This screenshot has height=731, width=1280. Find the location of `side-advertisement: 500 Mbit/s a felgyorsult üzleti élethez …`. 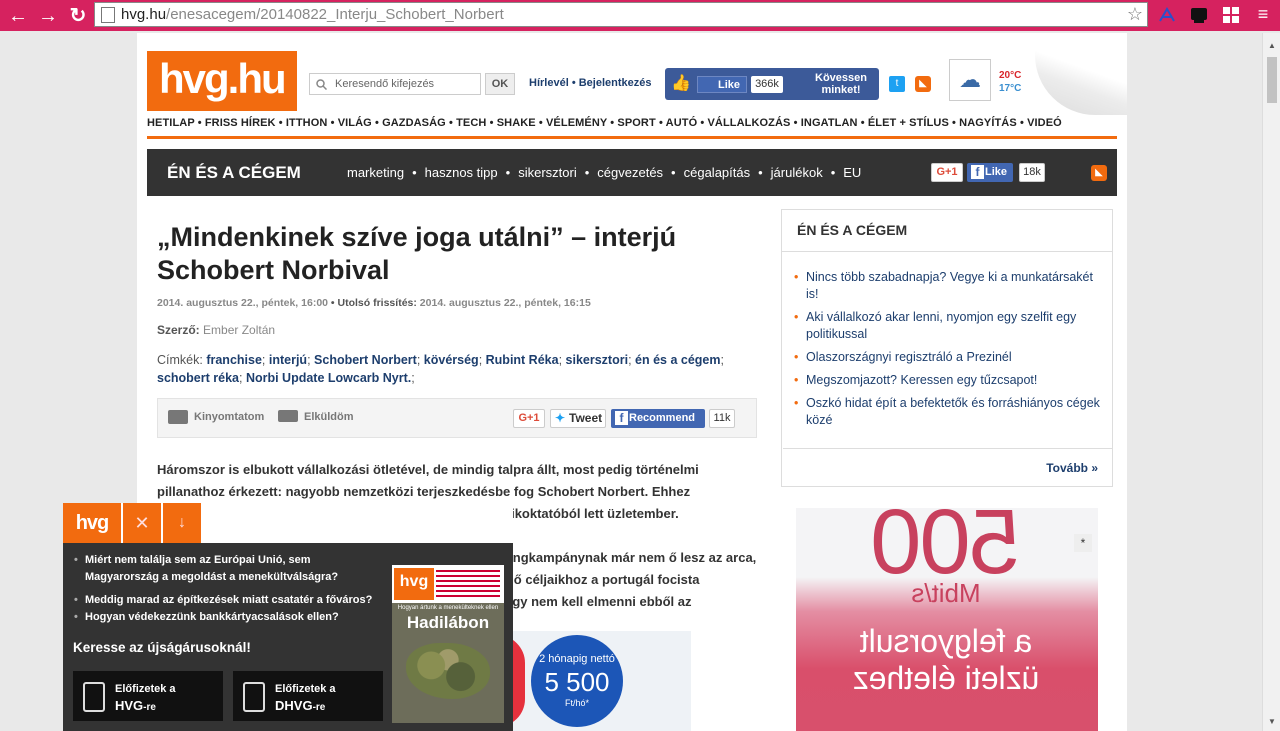

side-advertisement: 500 Mbit/s a felgyorsult üzleti élethez … is located at coordinates (947, 619).